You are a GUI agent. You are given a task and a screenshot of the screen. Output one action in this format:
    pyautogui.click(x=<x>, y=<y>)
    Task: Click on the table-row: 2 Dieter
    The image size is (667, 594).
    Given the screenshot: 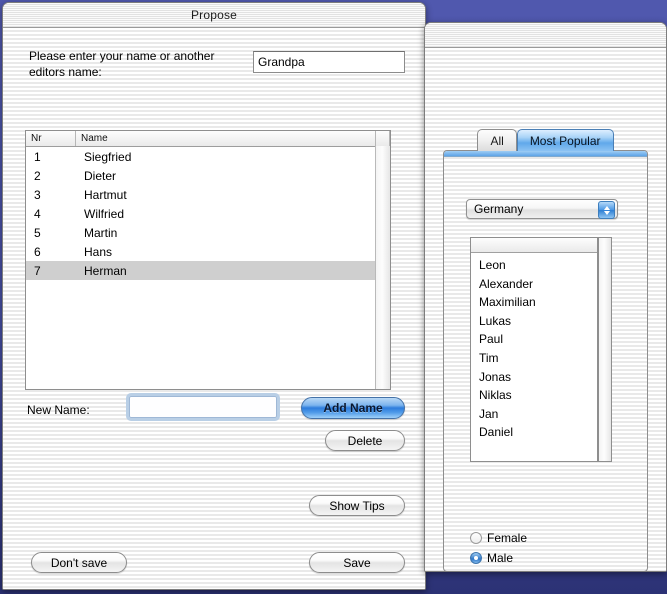 What is the action you would take?
    pyautogui.click(x=208, y=175)
    